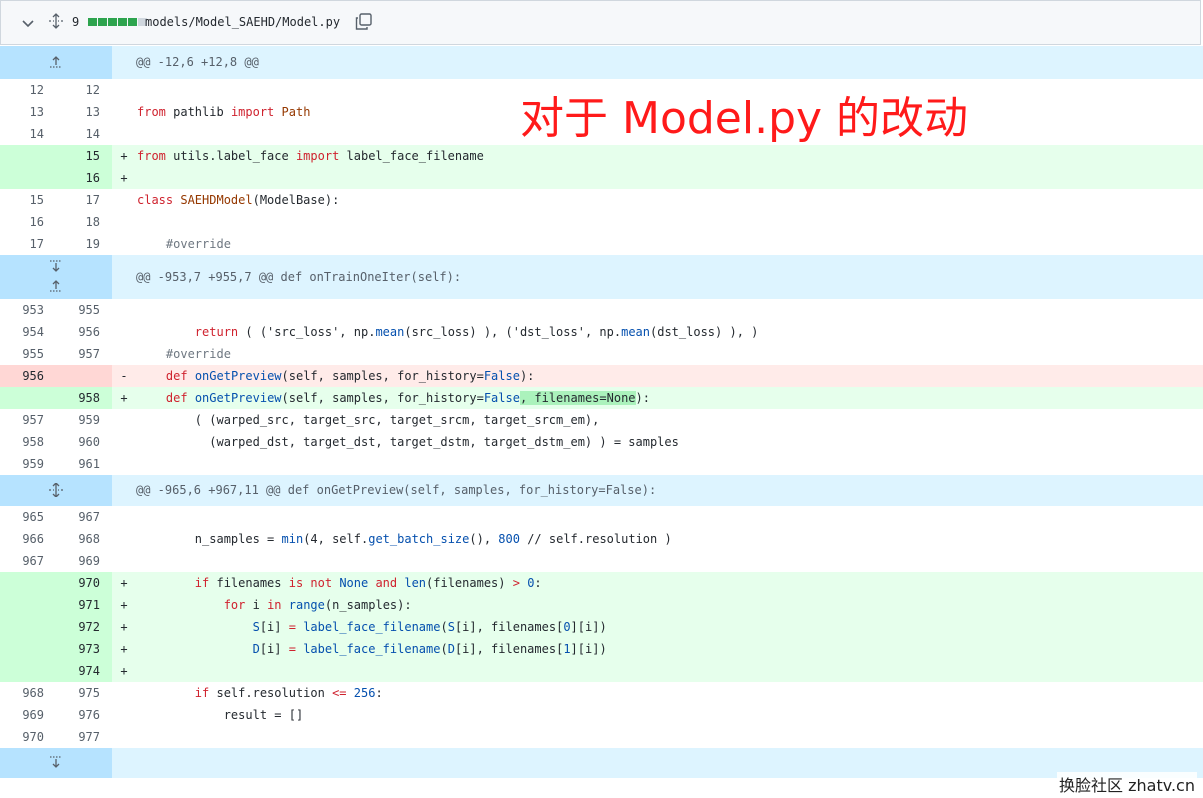 The width and height of the screenshot is (1203, 798). I want to click on new-line-number: 17, so click(84, 200).